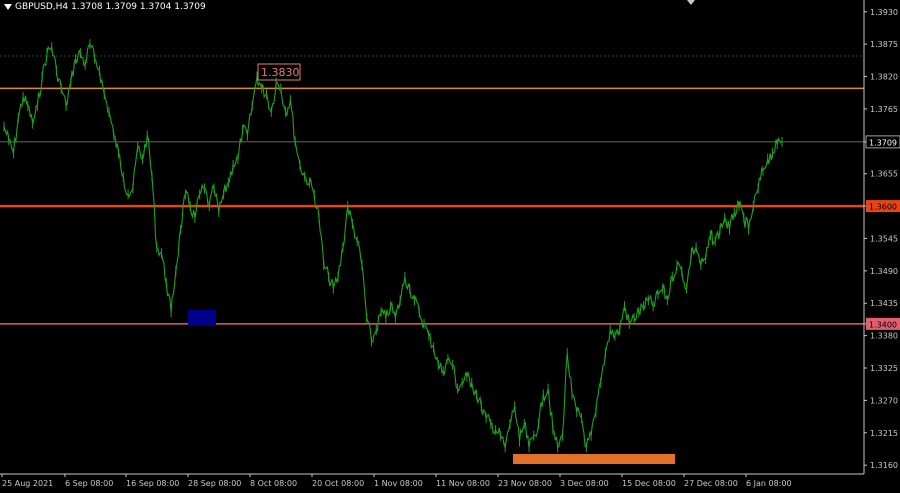 The height and width of the screenshot is (493, 900). What do you see at coordinates (202, 318) in the screenshot?
I see `support-zone-marker` at bounding box center [202, 318].